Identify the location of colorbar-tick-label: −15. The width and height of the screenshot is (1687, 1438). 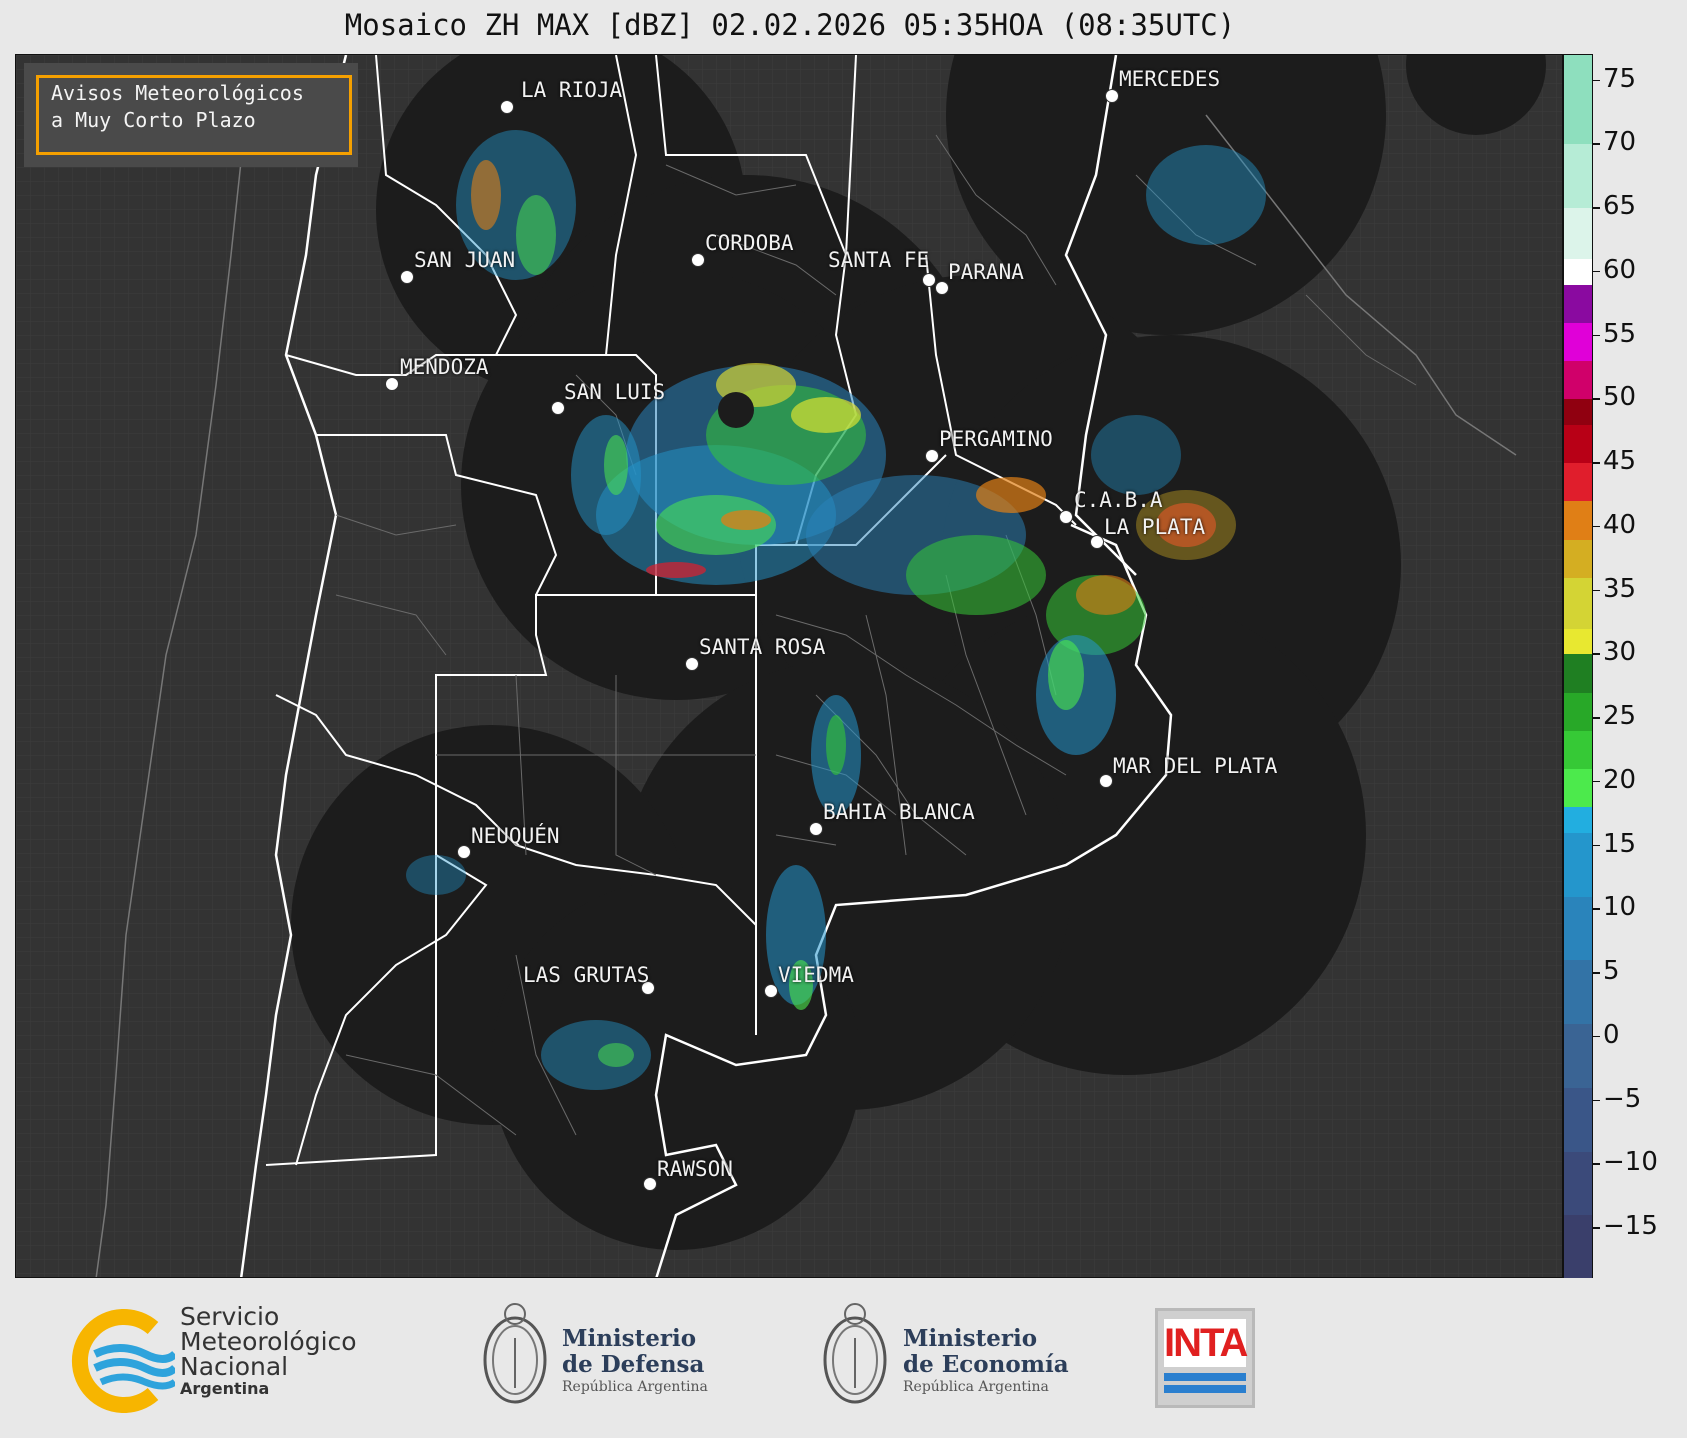
(1630, 1226).